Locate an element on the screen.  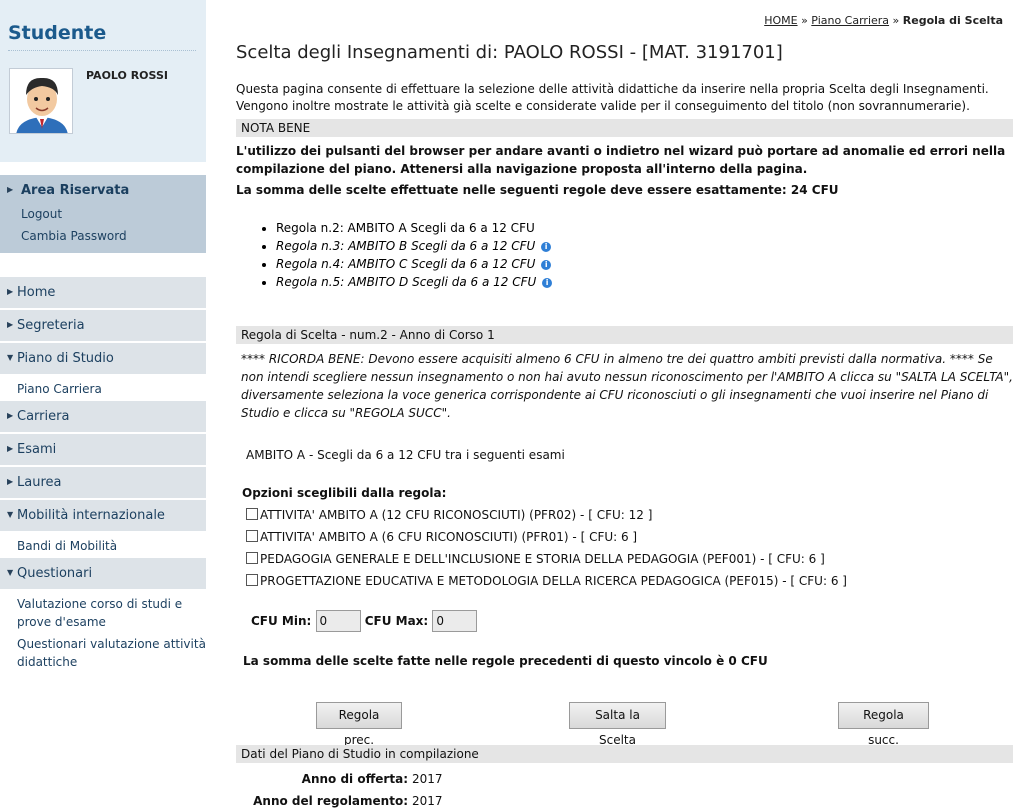
menu-item-mobilita: ▼ Mobilità internazionale is located at coordinates (103, 515).